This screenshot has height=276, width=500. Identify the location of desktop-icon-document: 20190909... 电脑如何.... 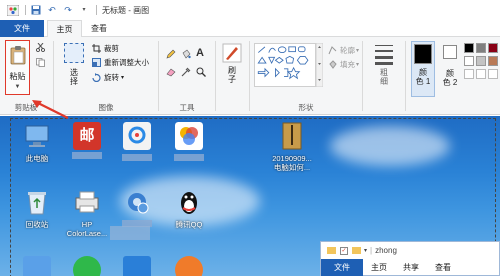
(292, 147).